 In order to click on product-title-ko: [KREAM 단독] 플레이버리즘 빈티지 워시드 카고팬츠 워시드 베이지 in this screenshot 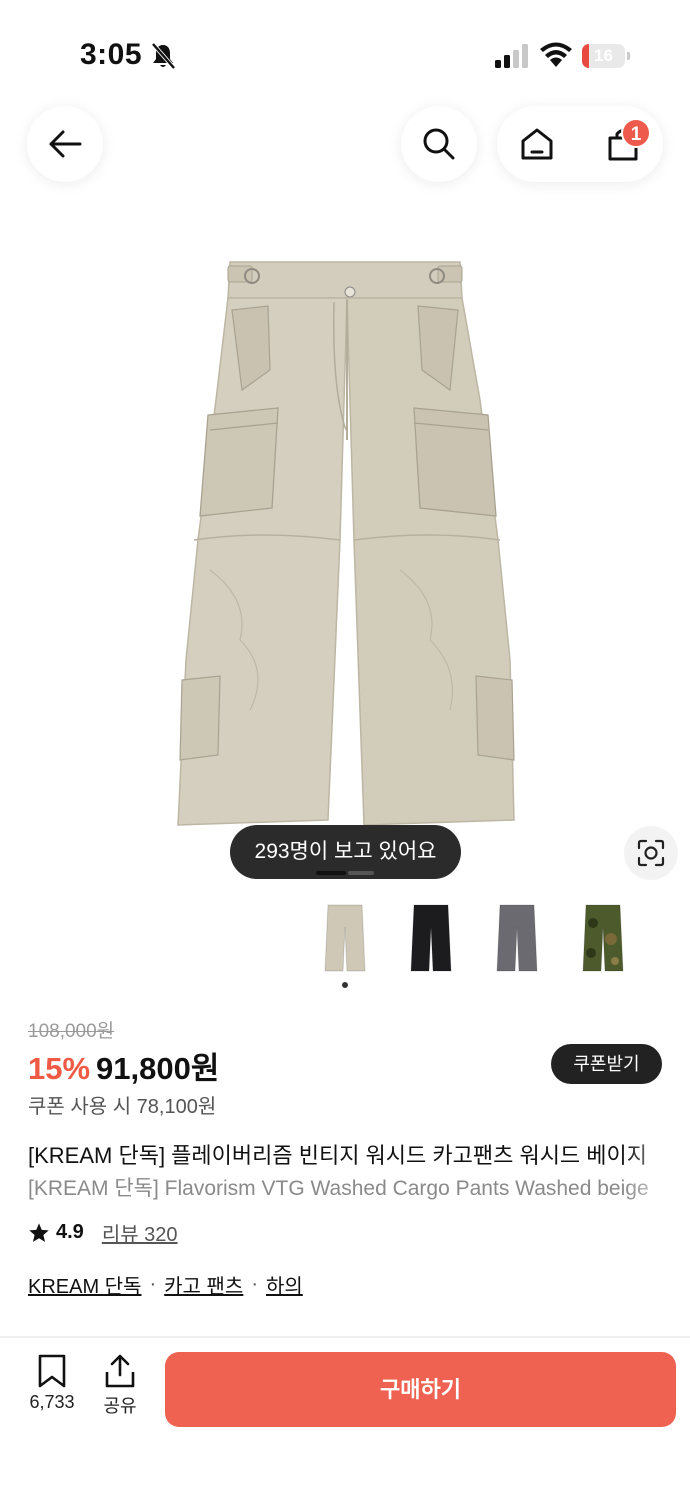, I will do `click(338, 1155)`.